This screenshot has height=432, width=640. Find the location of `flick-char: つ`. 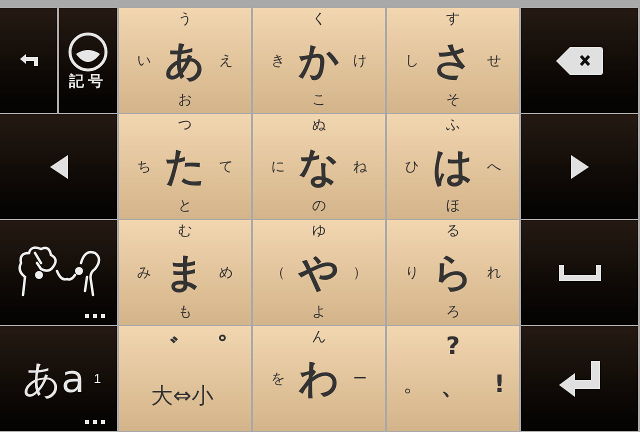

flick-char: つ is located at coordinates (185, 125).